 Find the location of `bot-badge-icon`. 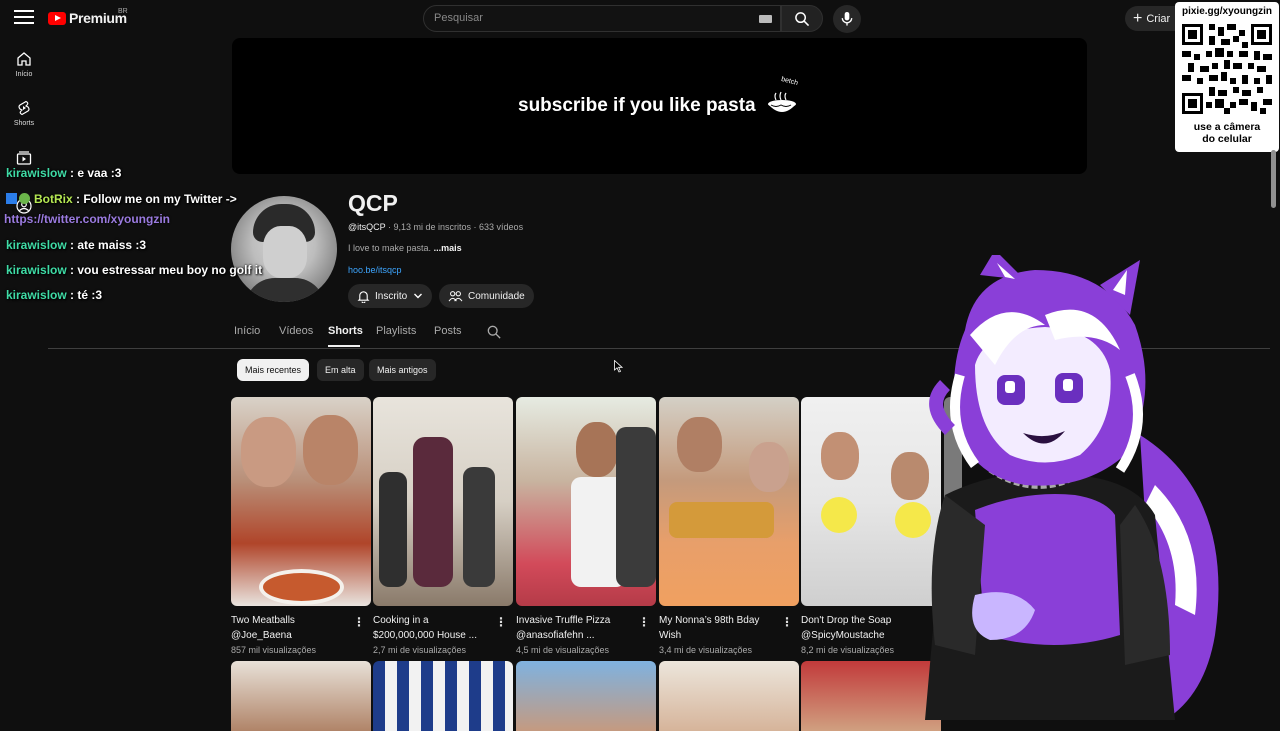

bot-badge-icon is located at coordinates (11, 198).